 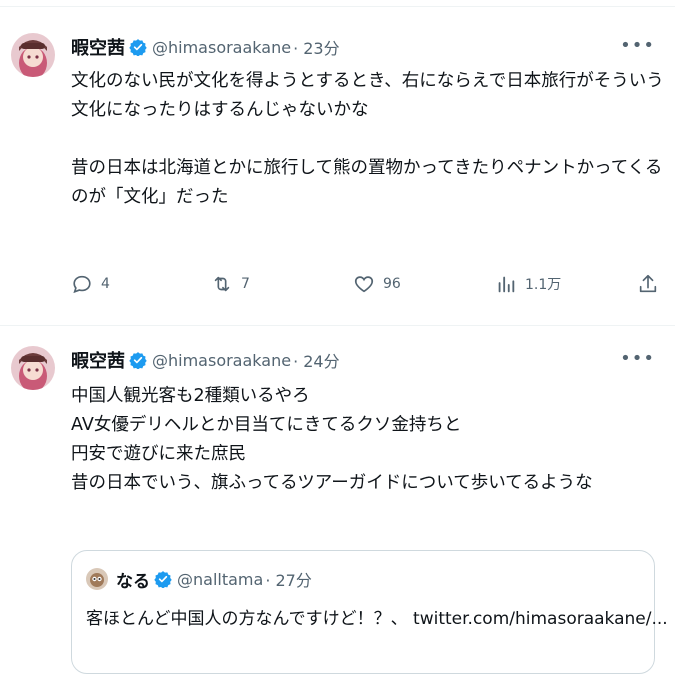 I want to click on tweet-text-line: 円安で遊びに来た庶民, so click(x=158, y=454).